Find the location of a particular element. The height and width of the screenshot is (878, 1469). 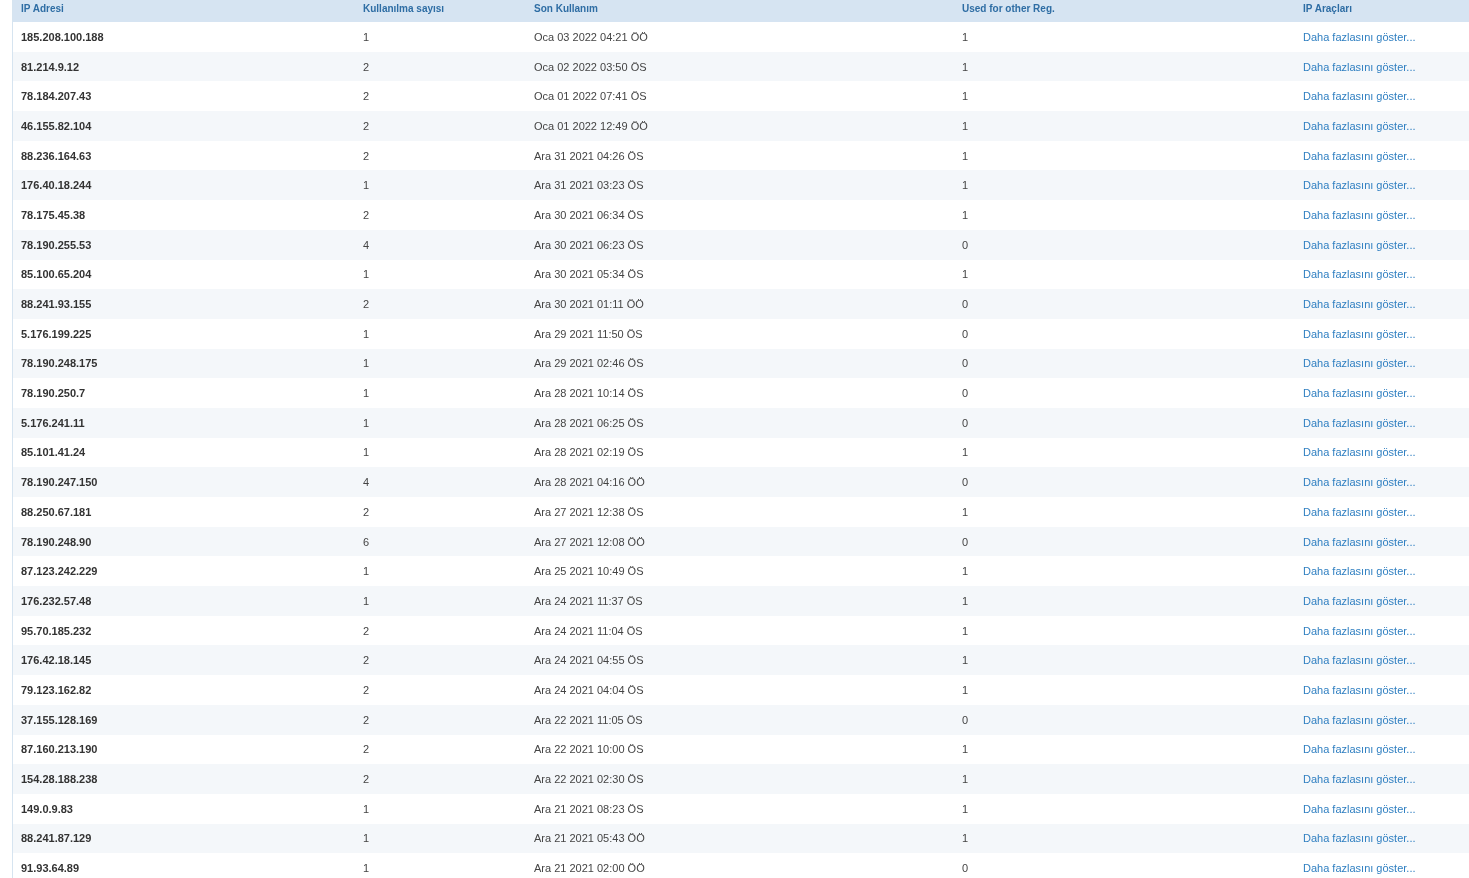

table-cell: 81.214.9.12 is located at coordinates (184, 66).